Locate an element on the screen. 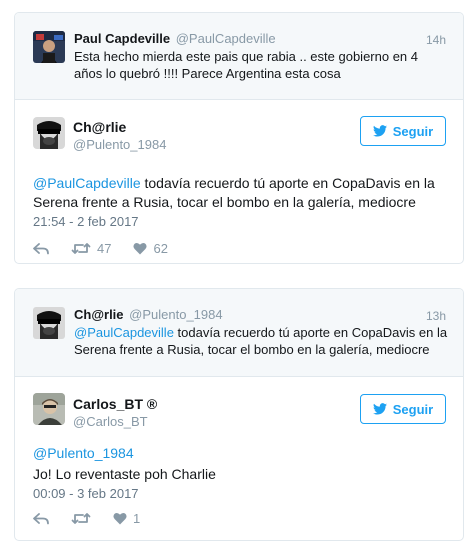 The image size is (469, 545). retweet-button is located at coordinates (81, 518).